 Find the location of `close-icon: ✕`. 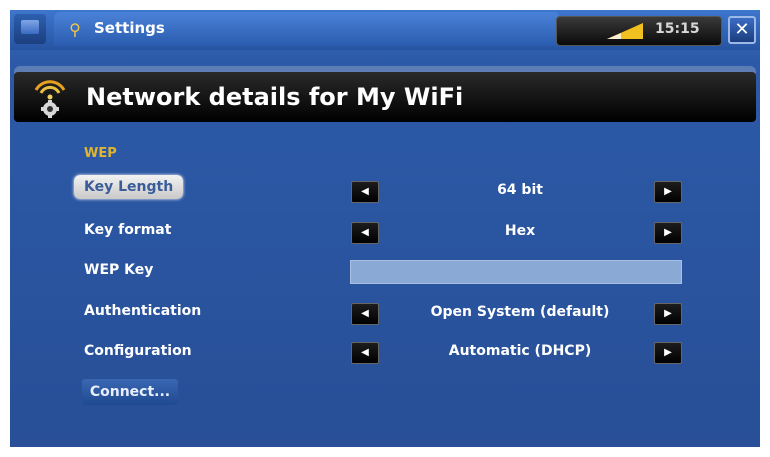

close-icon: ✕ is located at coordinates (742, 29).